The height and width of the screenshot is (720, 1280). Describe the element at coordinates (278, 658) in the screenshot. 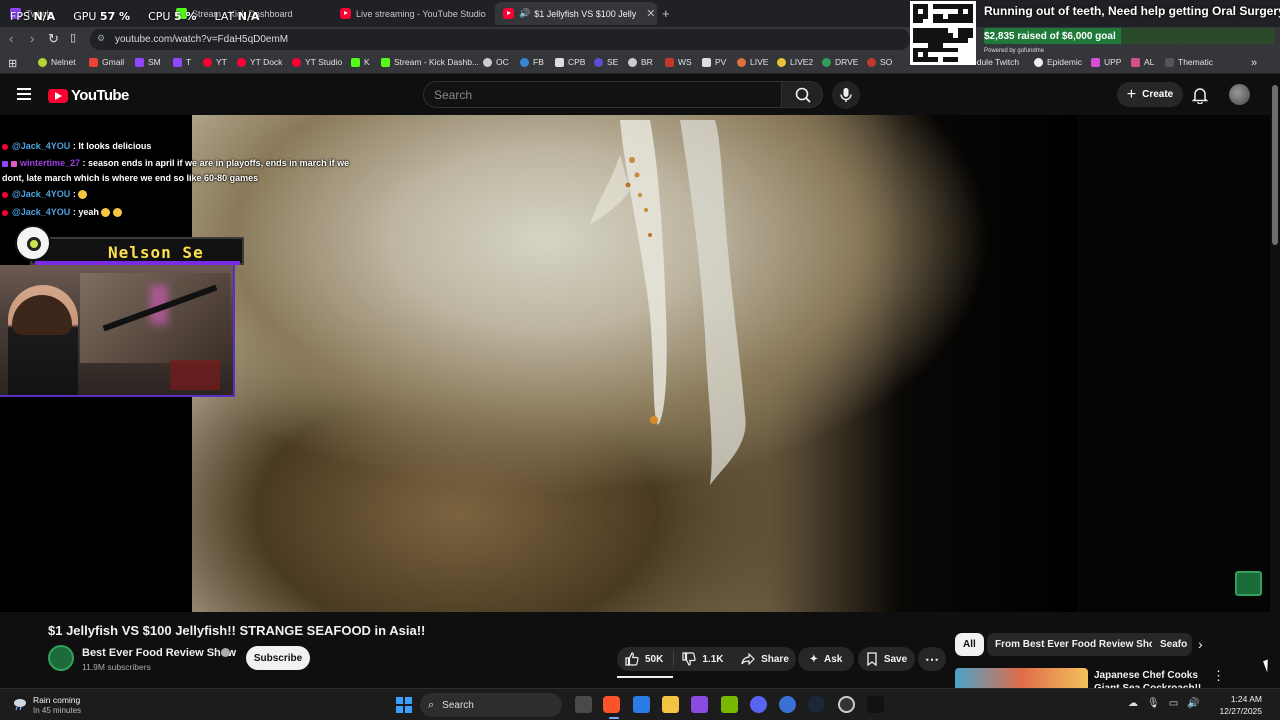

I see `subscribe-button: Subscribe` at that location.